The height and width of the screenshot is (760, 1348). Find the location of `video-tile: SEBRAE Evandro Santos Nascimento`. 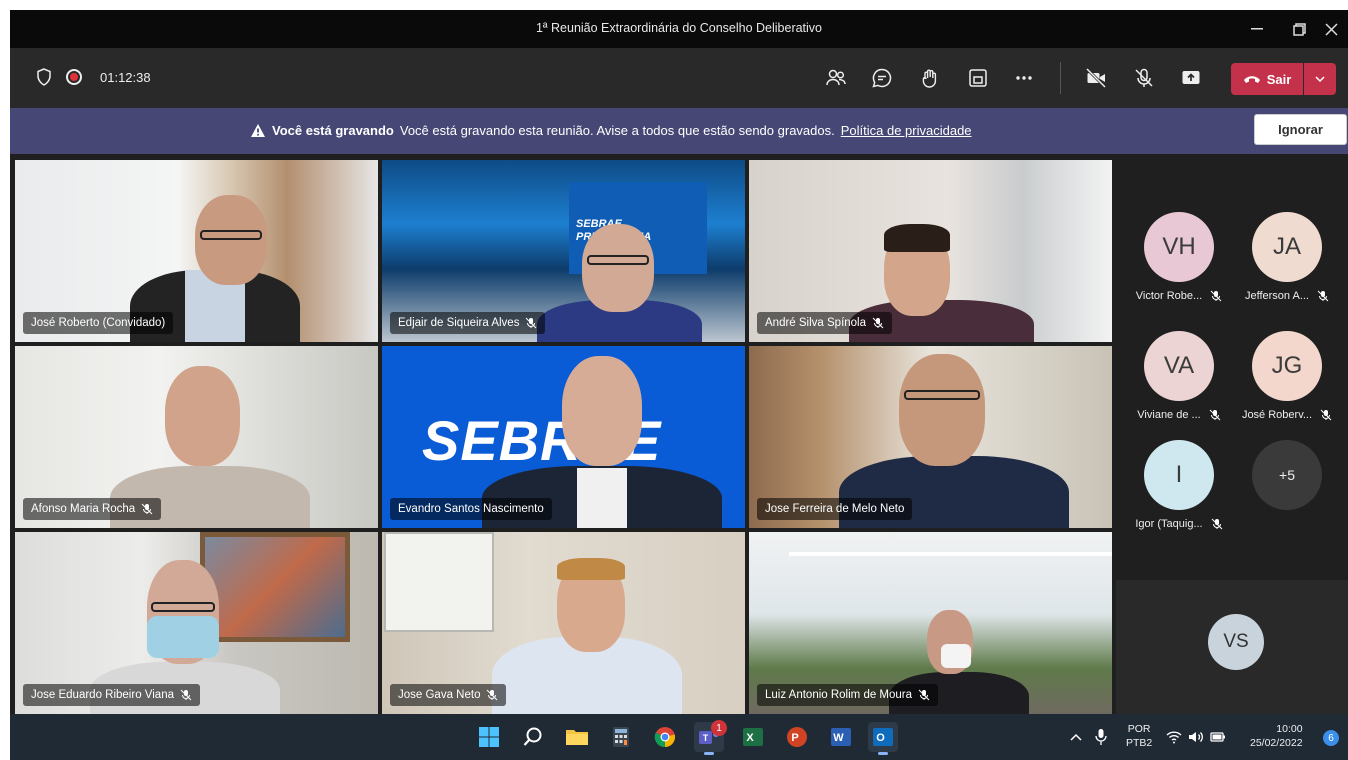

video-tile: SEBRAE Evandro Santos Nascimento is located at coordinates (563, 437).